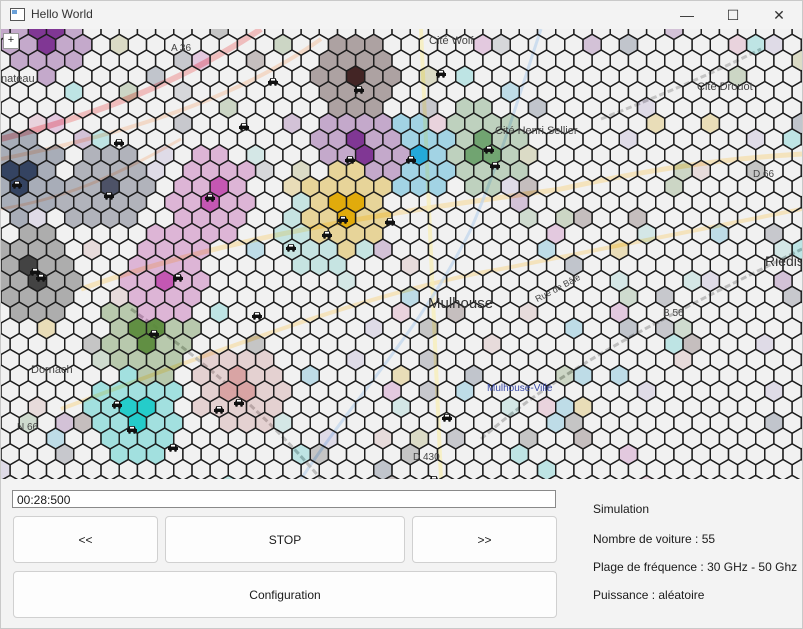 The height and width of the screenshot is (629, 803). What do you see at coordinates (284, 499) in the screenshot?
I see `timer-field: 00:28:500` at bounding box center [284, 499].